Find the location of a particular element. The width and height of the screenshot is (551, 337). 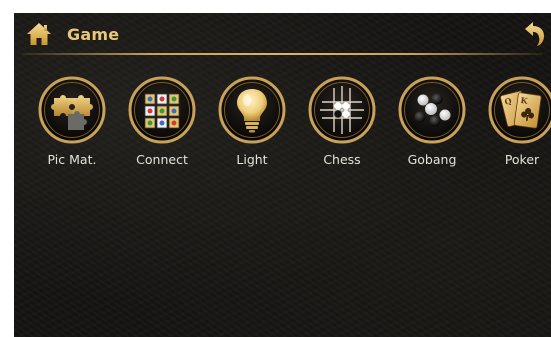

app-label: Poker is located at coordinates (522, 159).